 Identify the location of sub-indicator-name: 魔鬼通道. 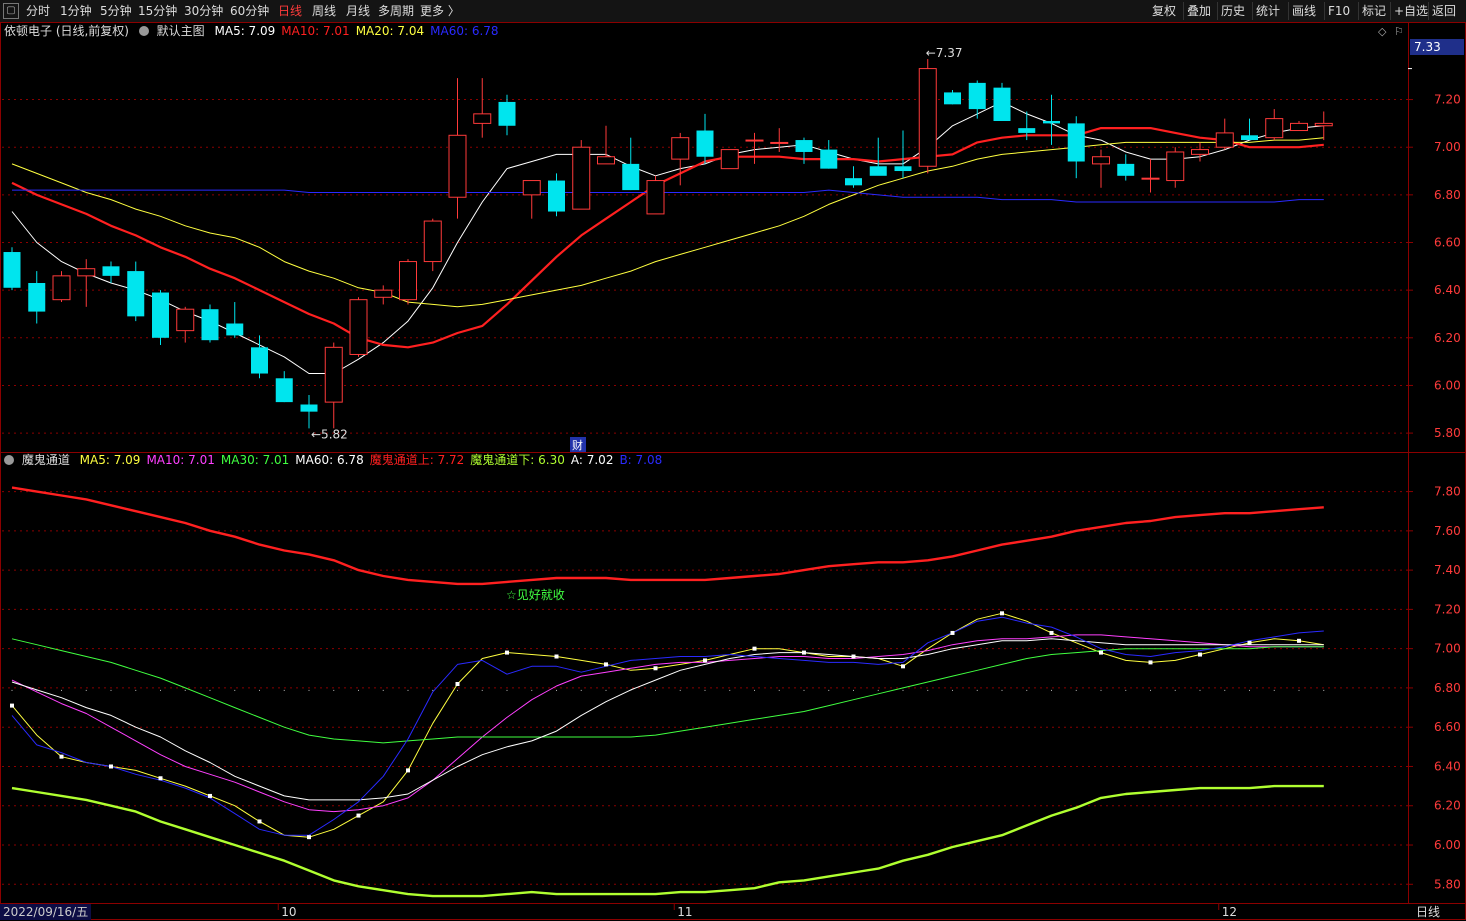
(46, 460).